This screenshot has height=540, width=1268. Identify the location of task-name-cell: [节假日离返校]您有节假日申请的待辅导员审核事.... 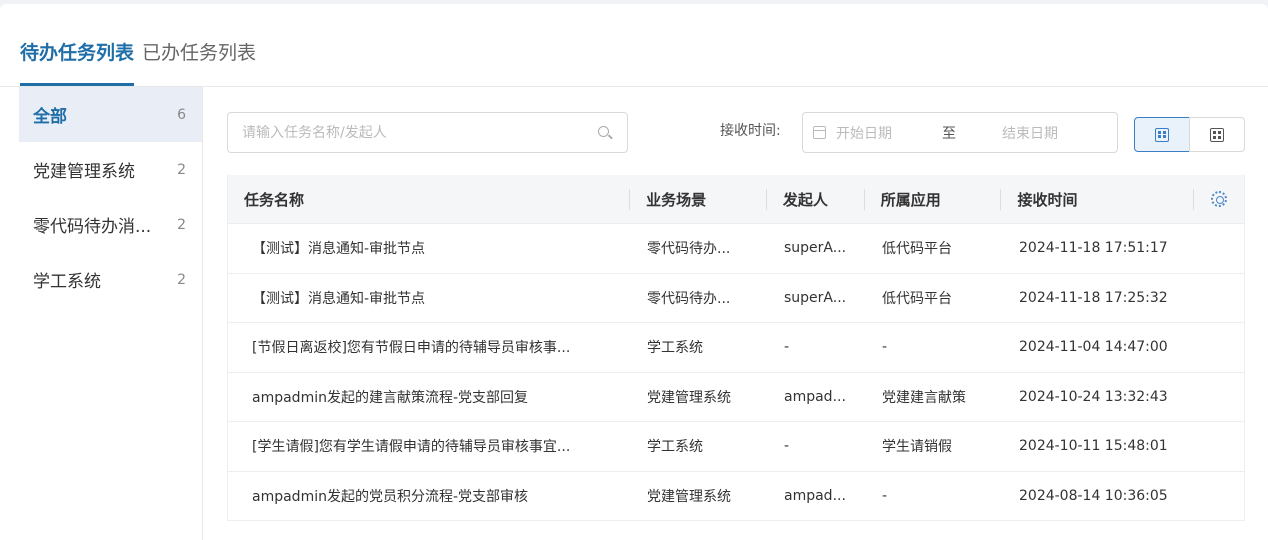
(411, 348).